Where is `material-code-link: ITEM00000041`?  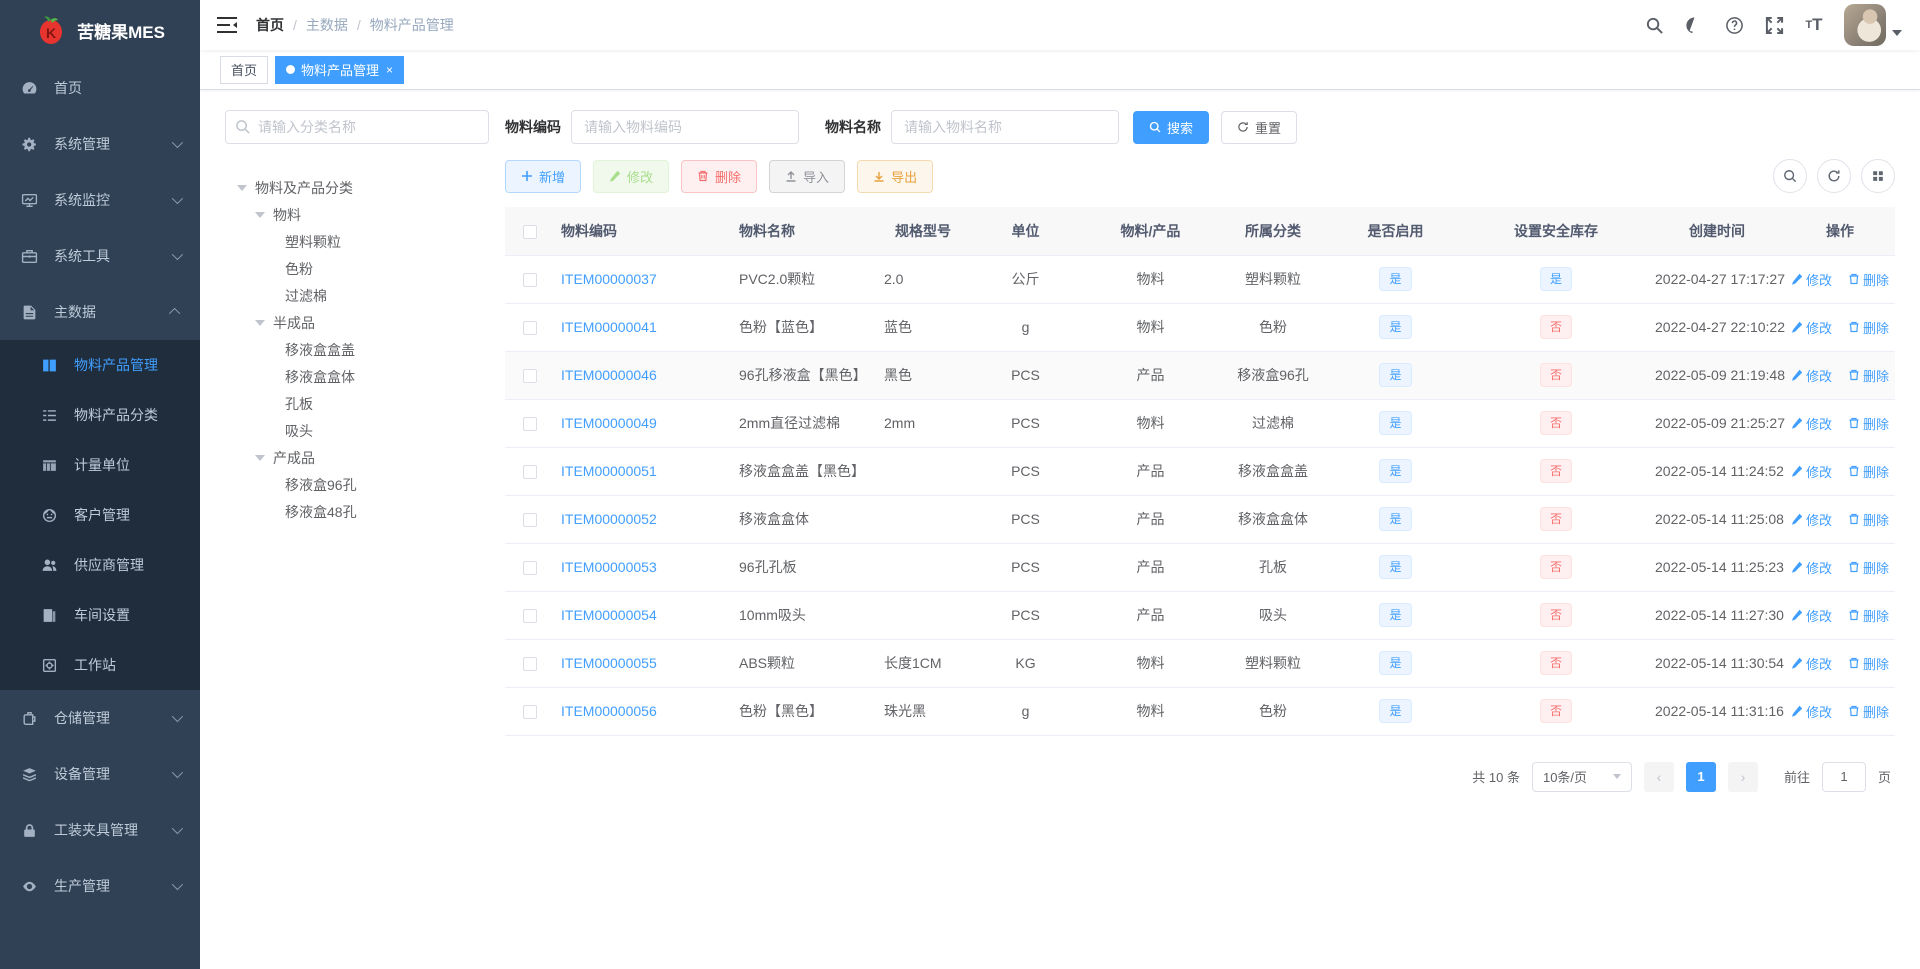 material-code-link: ITEM00000041 is located at coordinates (609, 327).